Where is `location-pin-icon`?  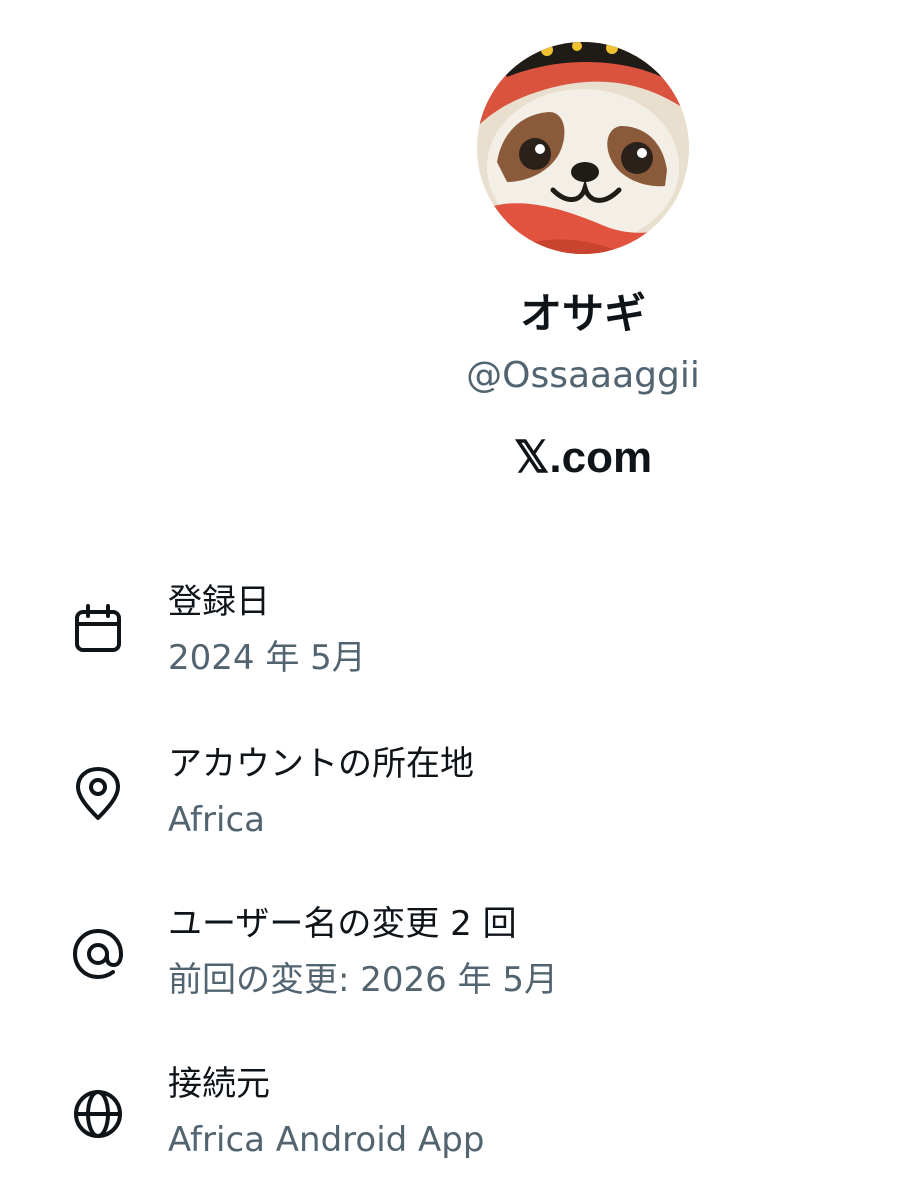 location-pin-icon is located at coordinates (98, 794).